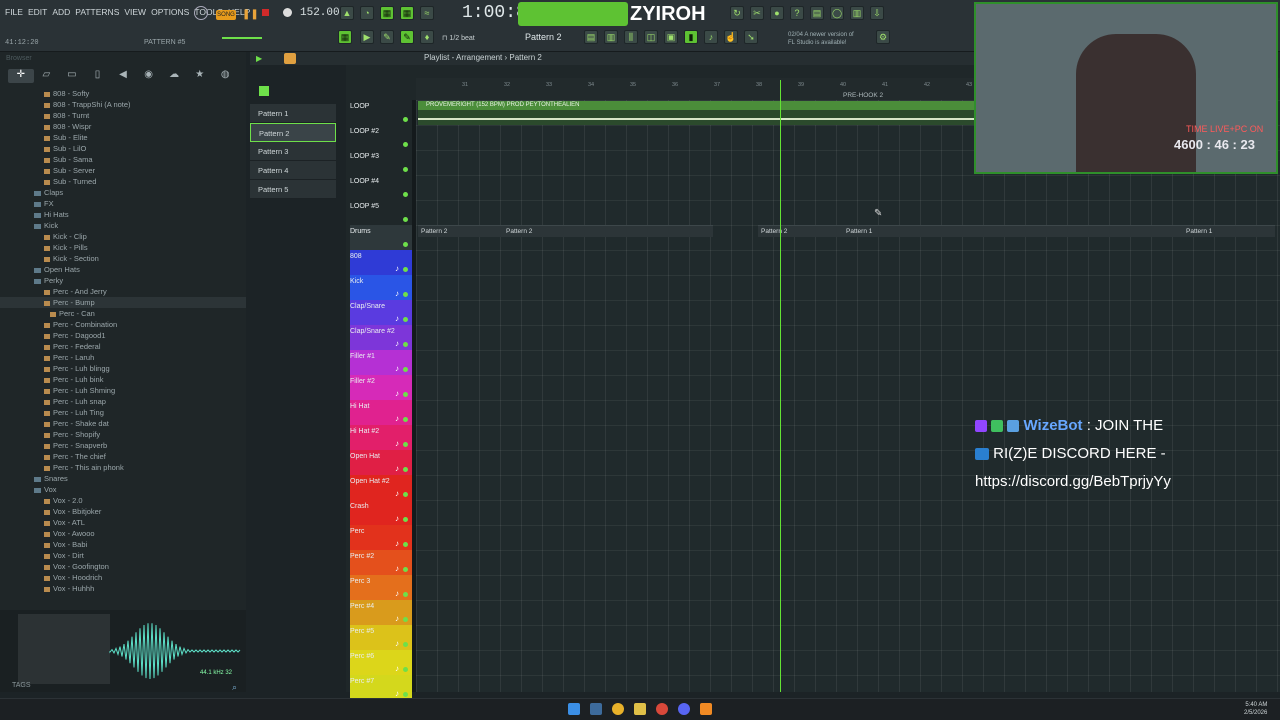 The height and width of the screenshot is (720, 1280). I want to click on browser-file: Perc - Combination, so click(123, 324).